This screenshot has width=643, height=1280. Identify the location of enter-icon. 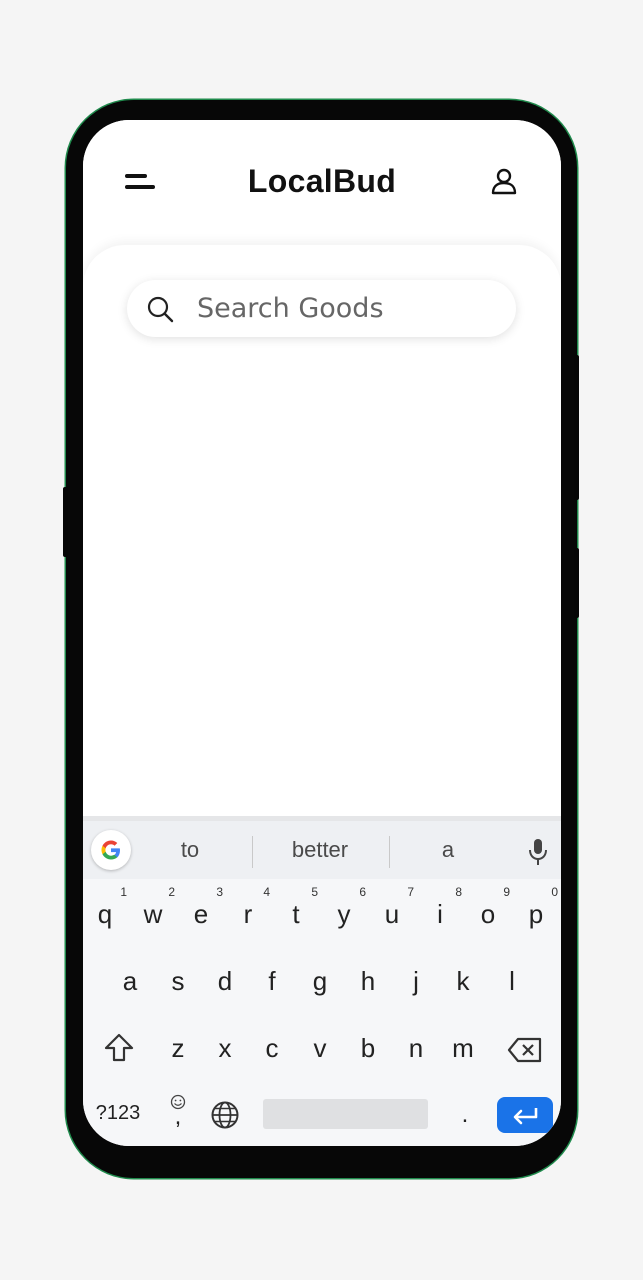
(525, 1116).